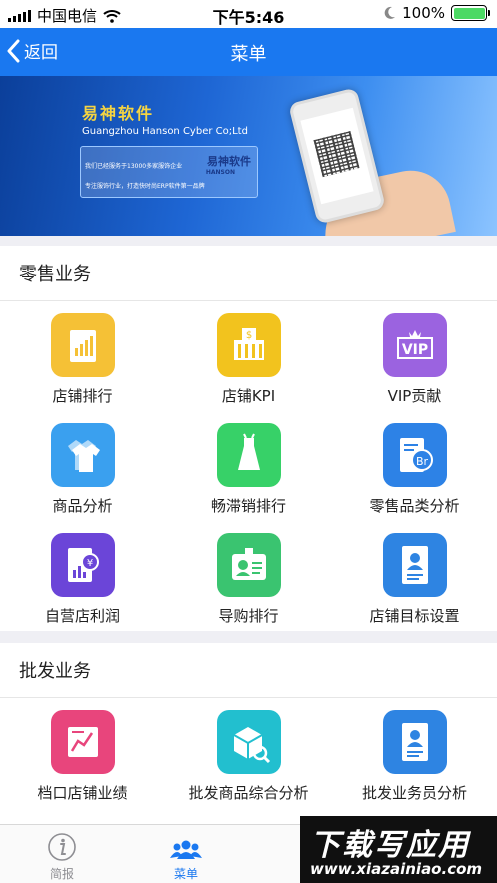 This screenshot has height=883, width=497. I want to click on tile-label: 商品分析, so click(82, 506).